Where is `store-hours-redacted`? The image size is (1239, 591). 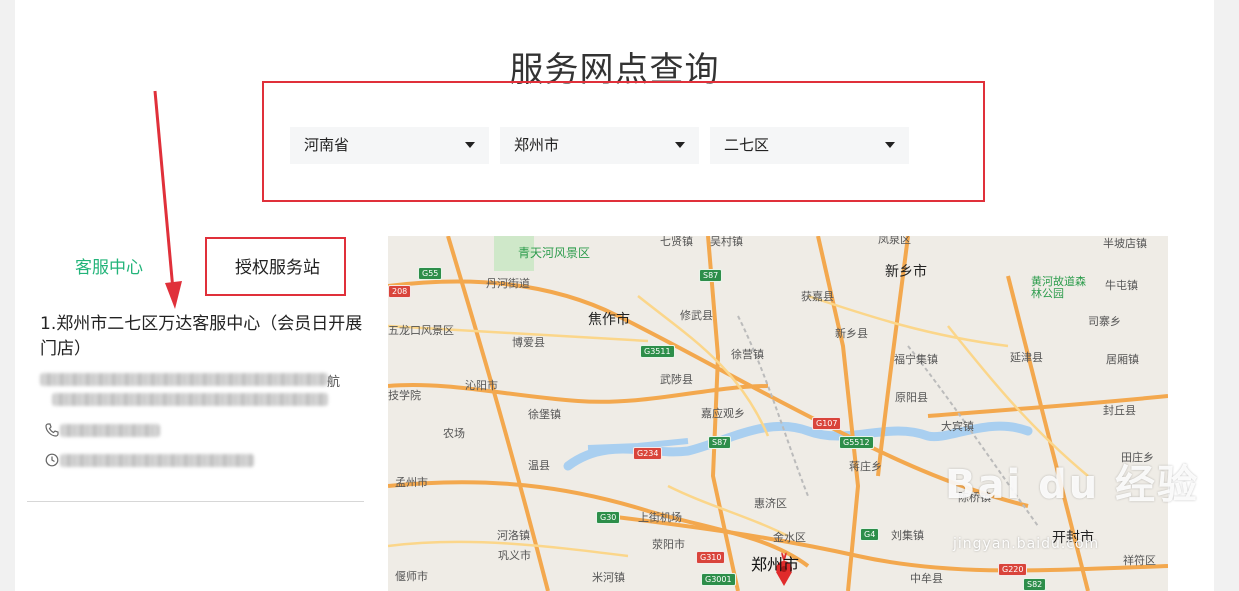 store-hours-redacted is located at coordinates (157, 460).